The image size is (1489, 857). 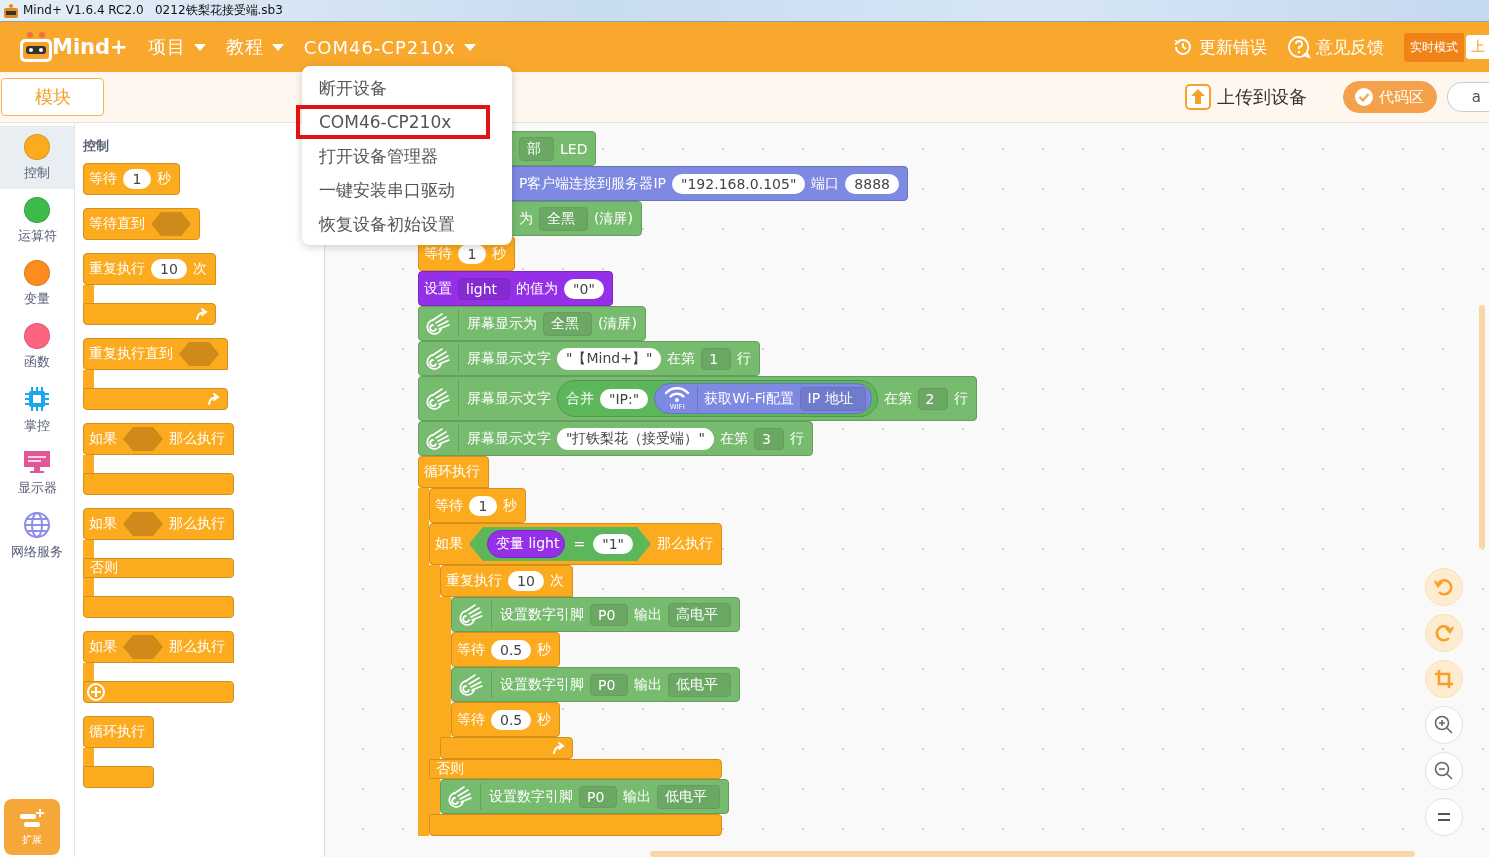 I want to click on block-label: 设置, so click(x=438, y=288).